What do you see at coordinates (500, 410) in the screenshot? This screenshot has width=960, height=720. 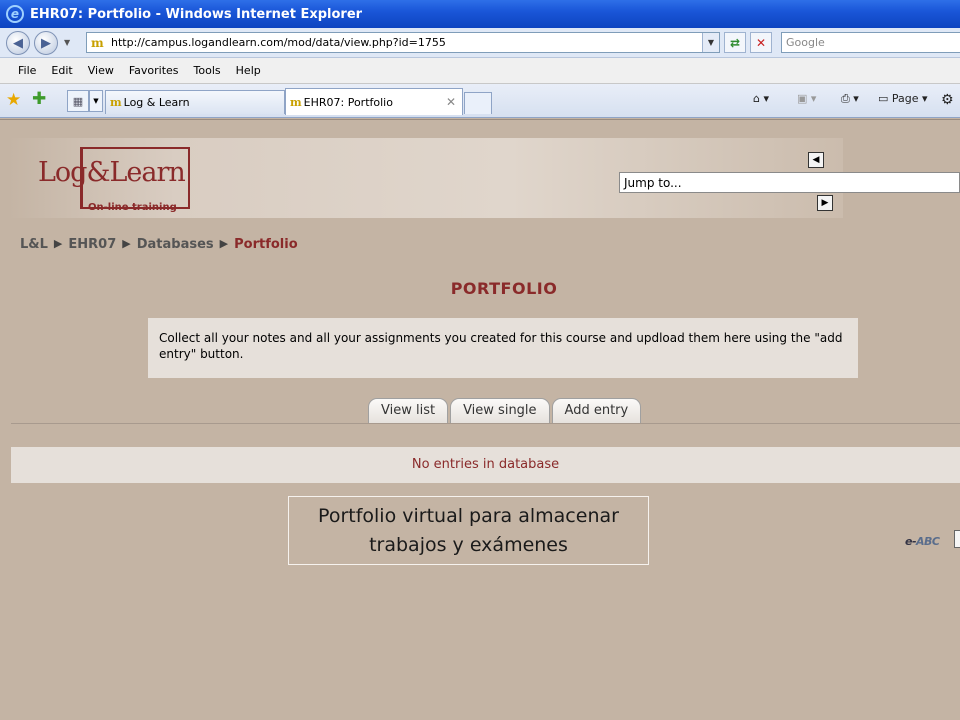 I see `tab-view-single: View single` at bounding box center [500, 410].